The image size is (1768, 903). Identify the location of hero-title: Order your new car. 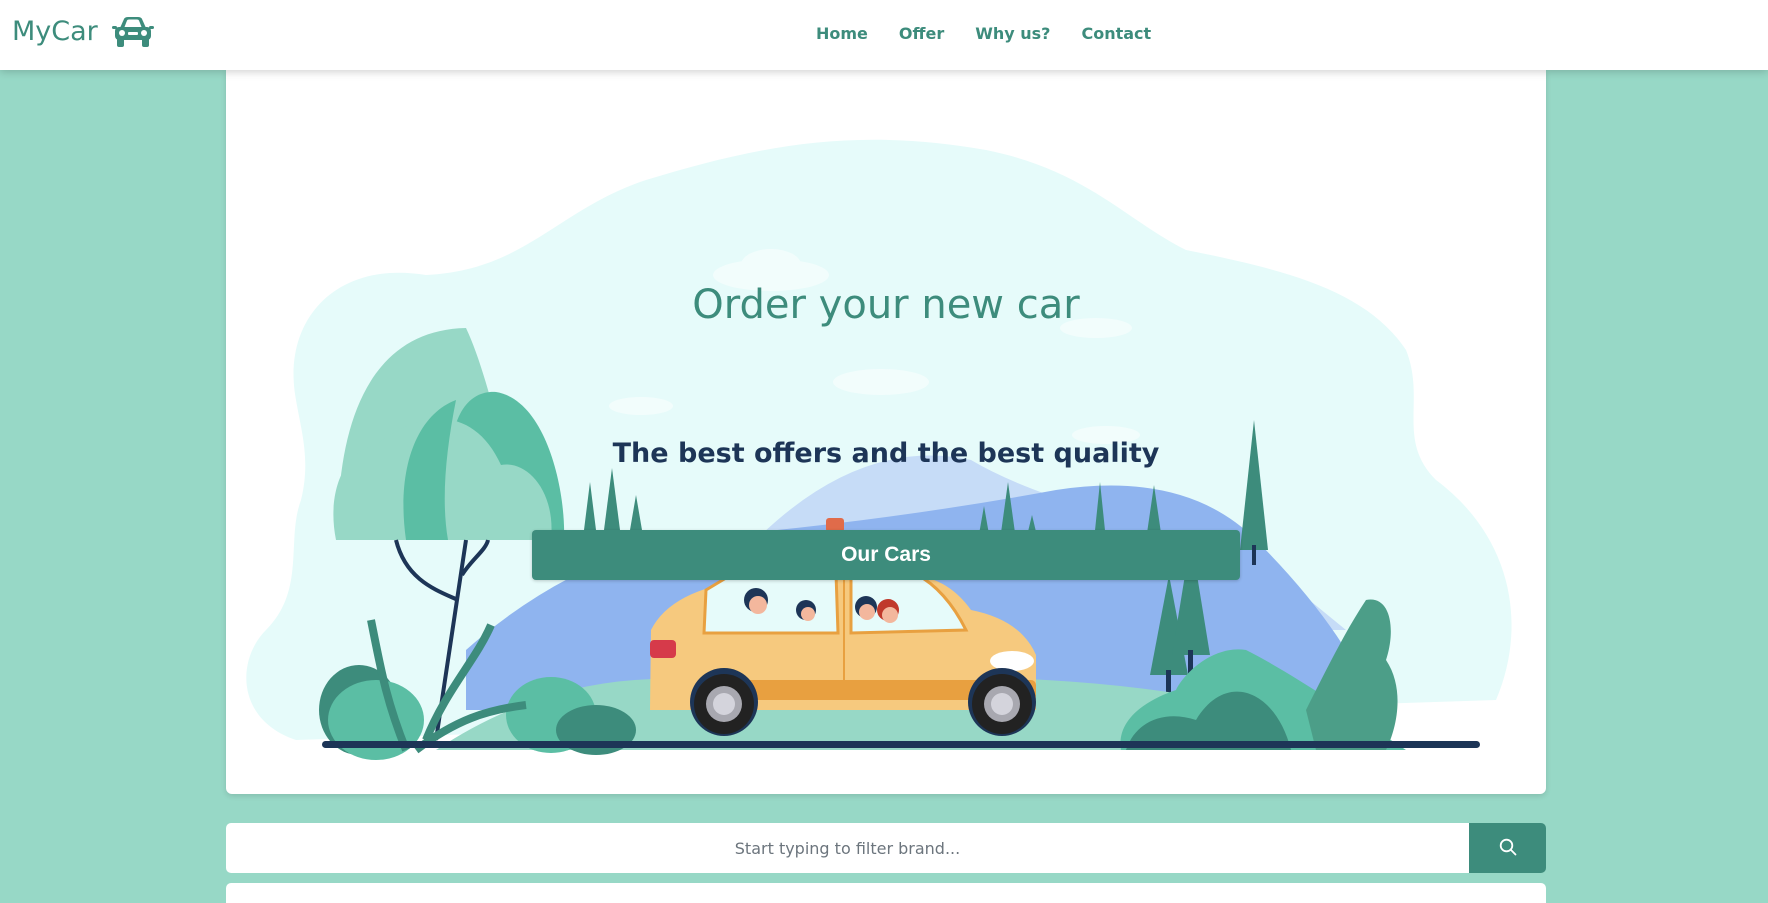
(886, 305).